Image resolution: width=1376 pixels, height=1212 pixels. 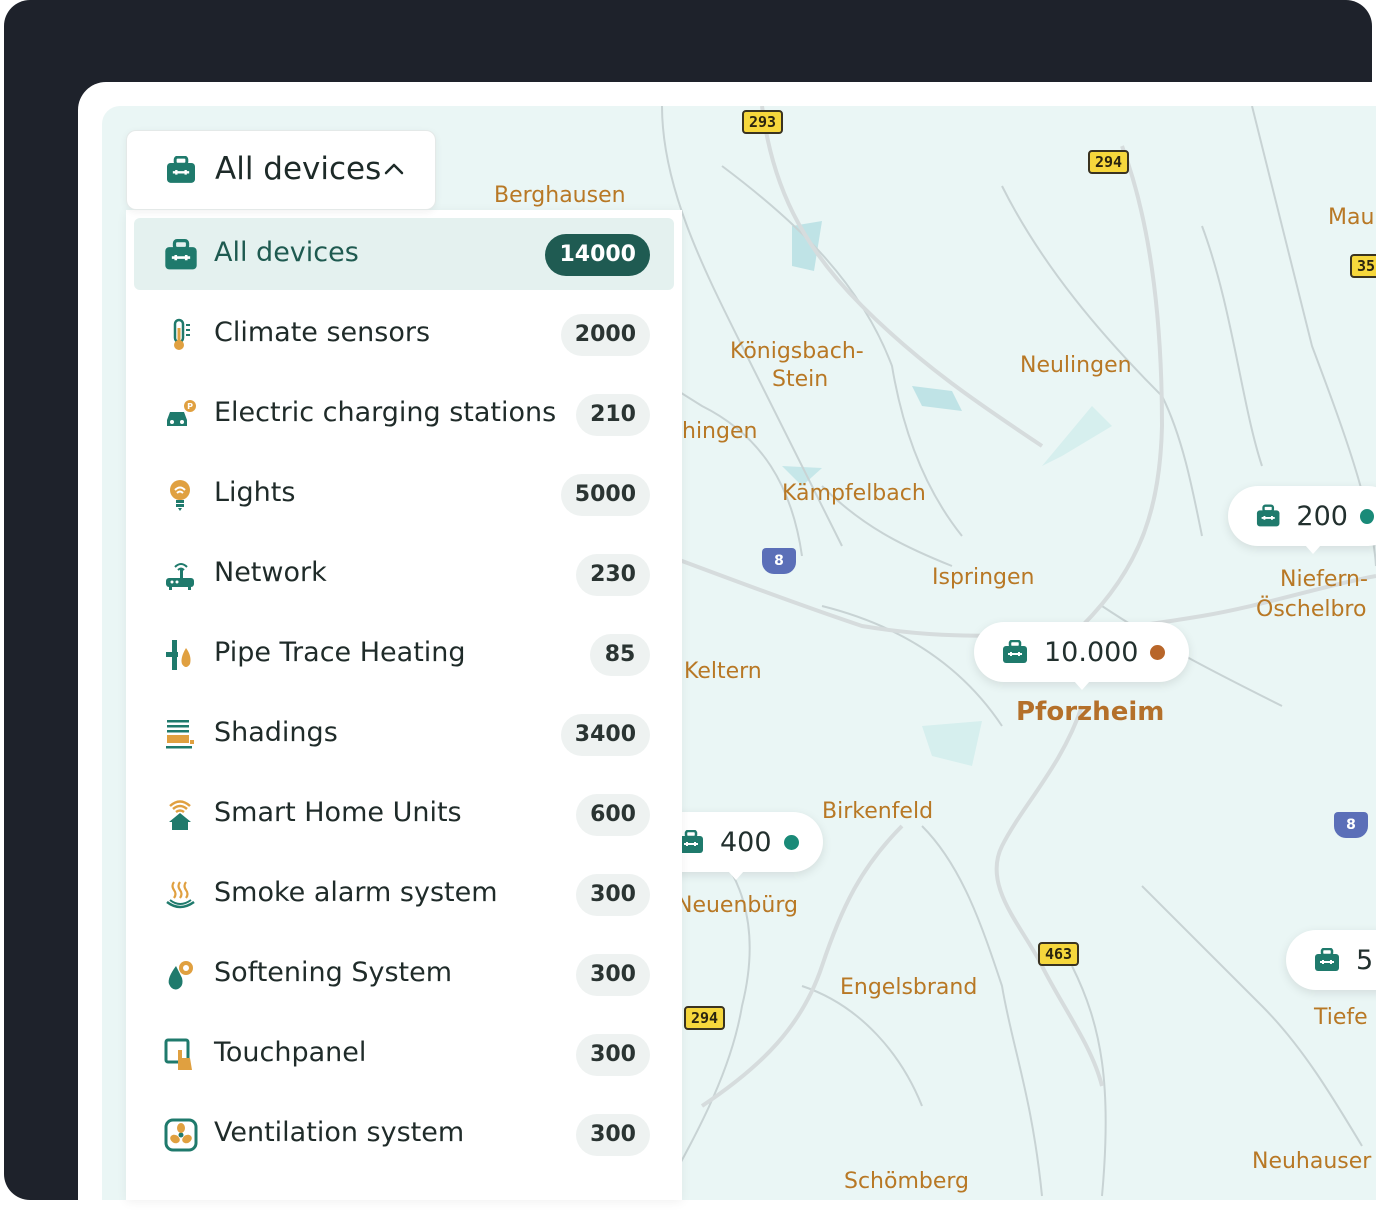 What do you see at coordinates (255, 492) in the screenshot?
I see `option-label: Lights` at bounding box center [255, 492].